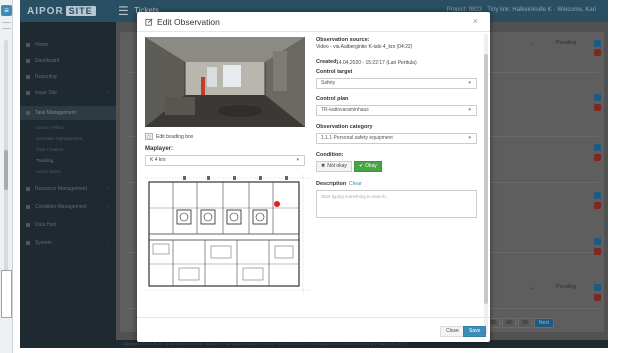  Describe the element at coordinates (371, 166) in the screenshot. I see `okay-label: Okay` at that location.